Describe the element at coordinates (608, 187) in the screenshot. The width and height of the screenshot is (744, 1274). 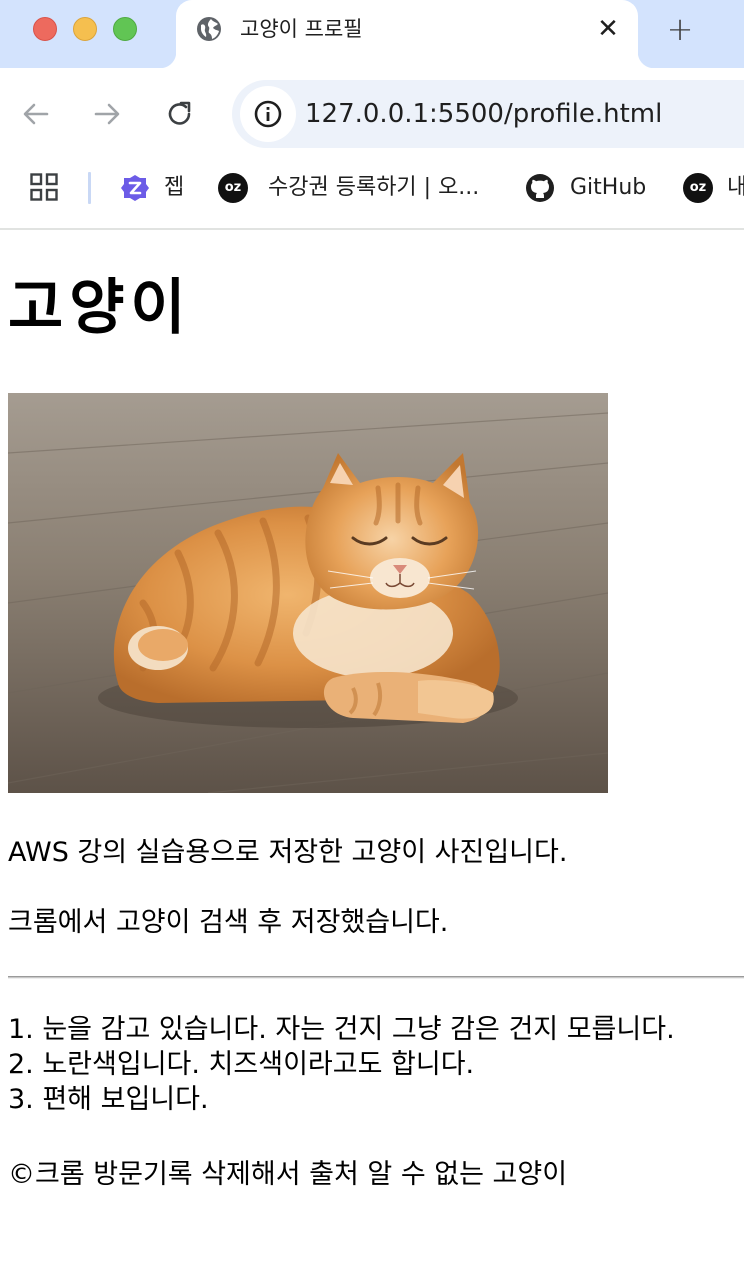
I see `bookmark-label: GitHub` at that location.